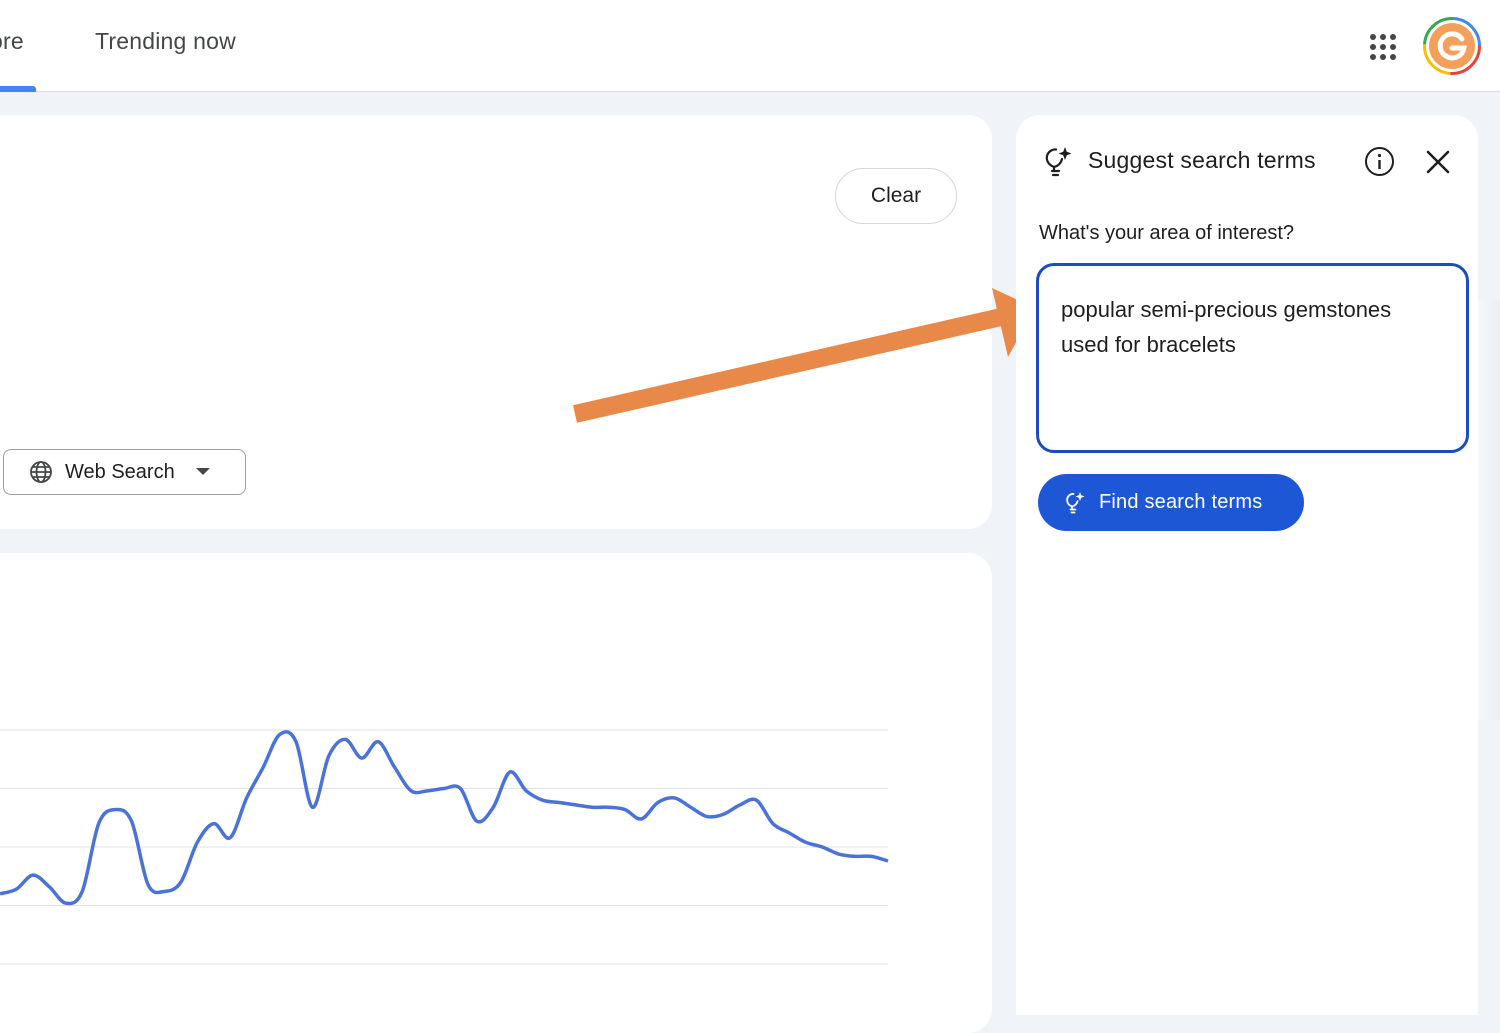  Describe the element at coordinates (896, 196) in the screenshot. I see `clear-button: Clear` at that location.